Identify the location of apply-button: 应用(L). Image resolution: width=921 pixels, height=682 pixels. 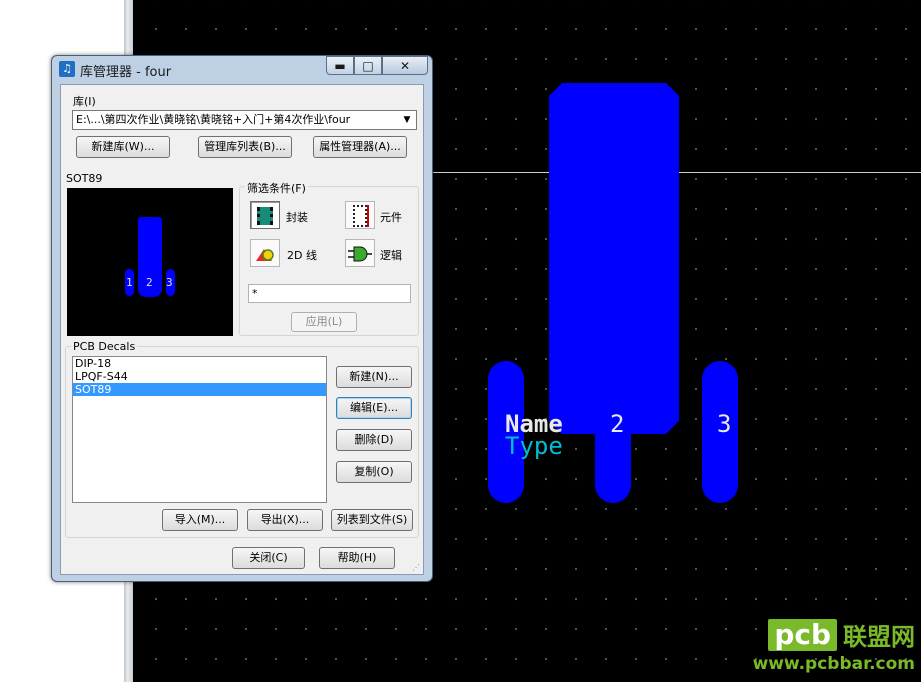
(324, 322).